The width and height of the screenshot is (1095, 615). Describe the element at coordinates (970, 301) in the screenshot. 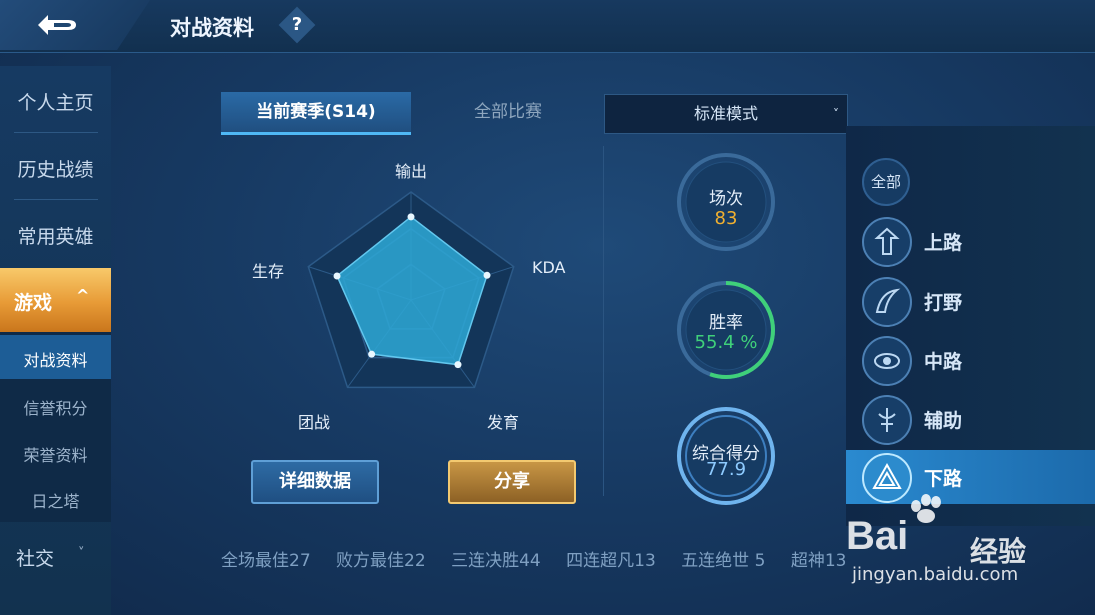

I see `lane-item-jungle: 打野` at that location.